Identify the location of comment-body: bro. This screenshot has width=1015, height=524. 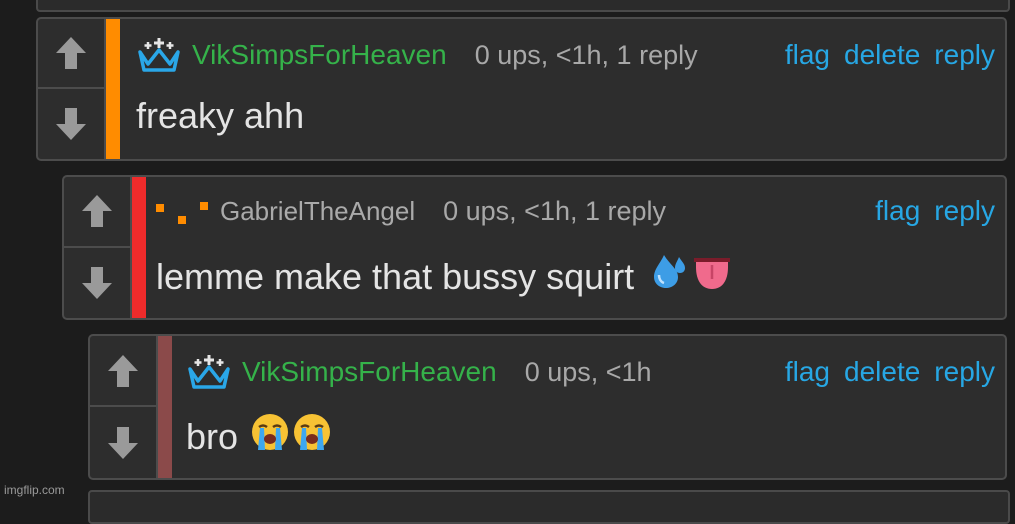
(212, 436).